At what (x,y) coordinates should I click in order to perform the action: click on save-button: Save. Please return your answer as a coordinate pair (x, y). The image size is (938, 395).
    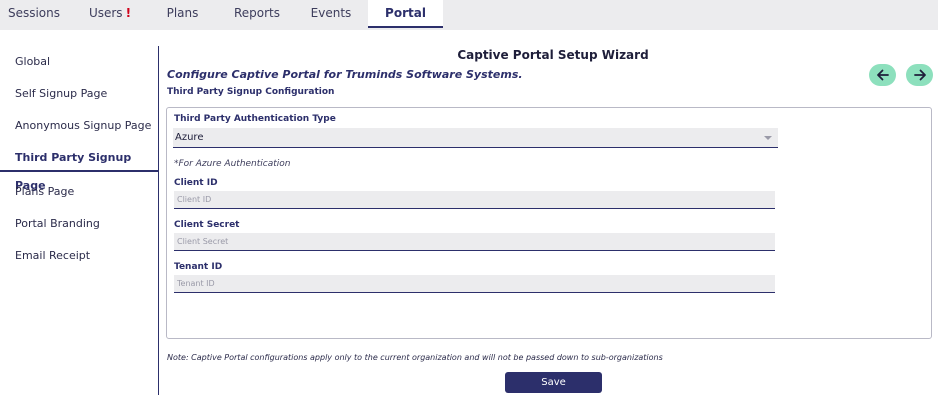
    Looking at the image, I should click on (553, 382).